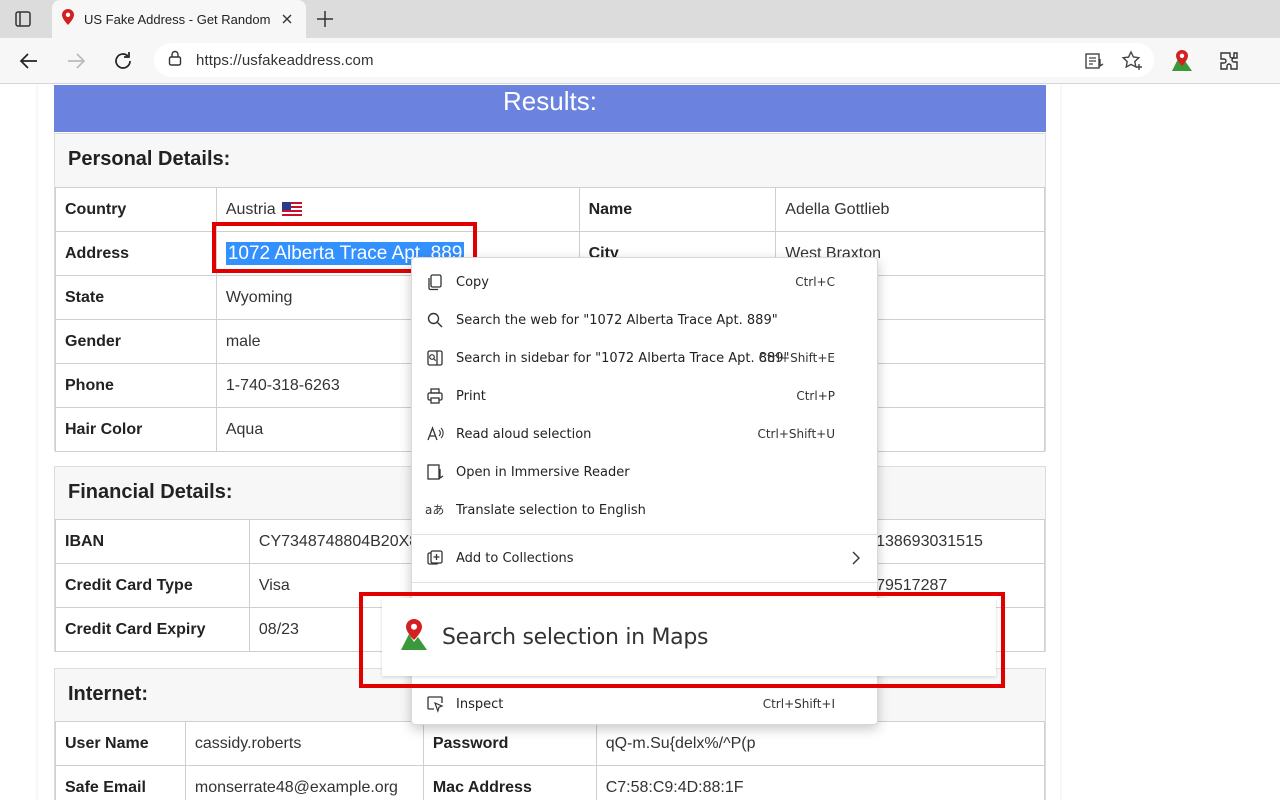 Image resolution: width=1280 pixels, height=800 pixels. Describe the element at coordinates (291, 208) in the screenshot. I see `us-flag-icon` at that location.